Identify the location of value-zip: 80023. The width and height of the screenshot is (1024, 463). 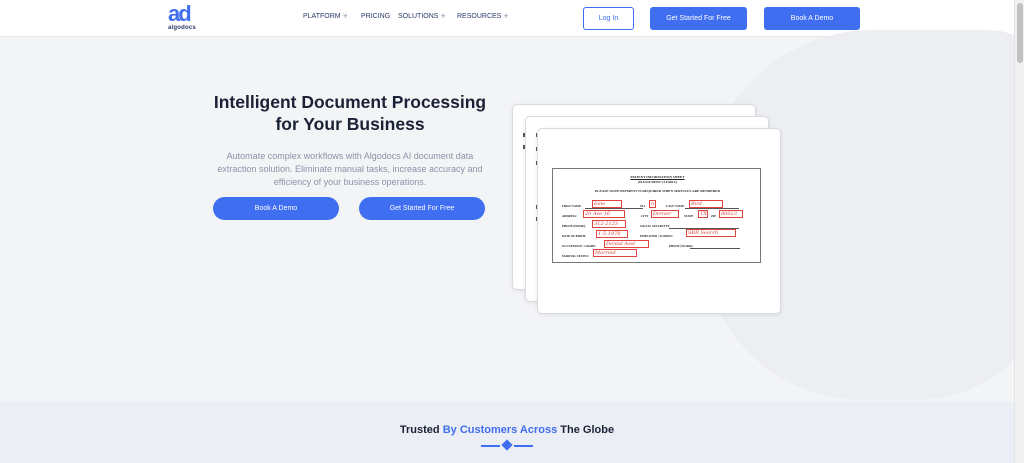
(731, 214).